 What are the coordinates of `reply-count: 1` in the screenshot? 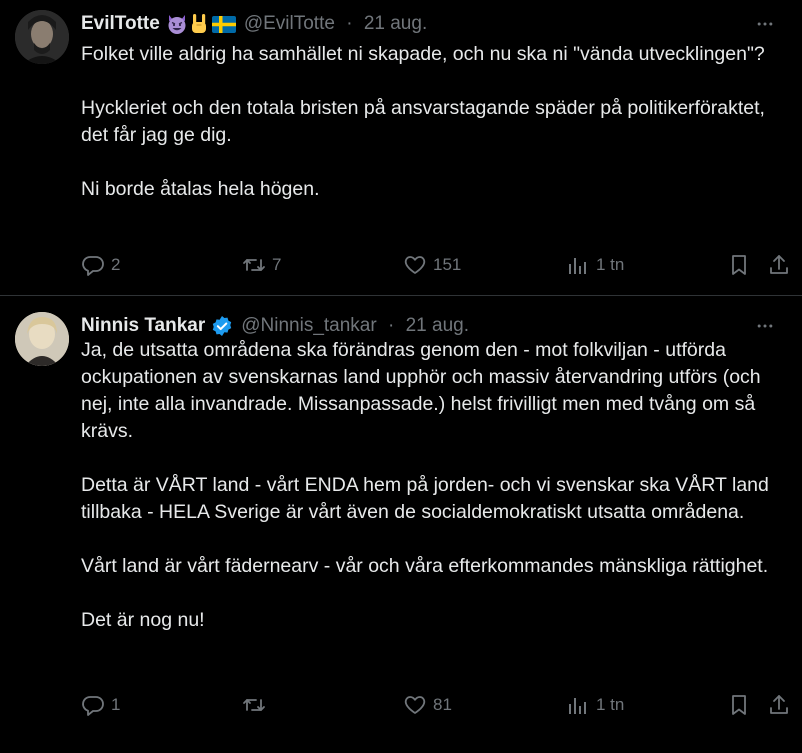 It's located at (116, 704).